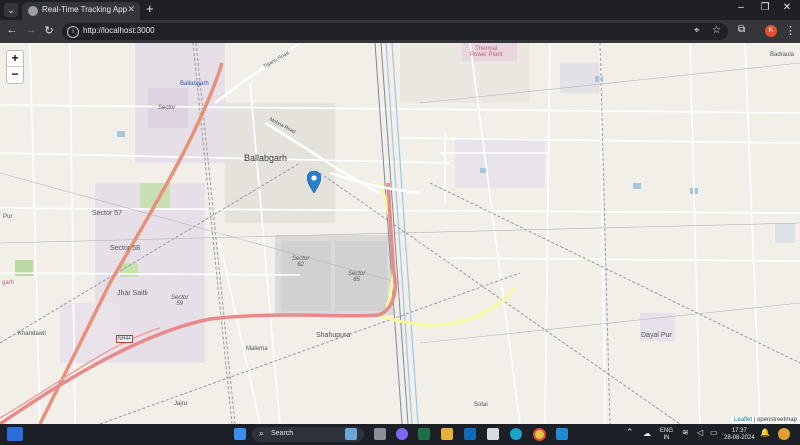  What do you see at coordinates (562, 434) in the screenshot?
I see `vscode-icon` at bounding box center [562, 434].